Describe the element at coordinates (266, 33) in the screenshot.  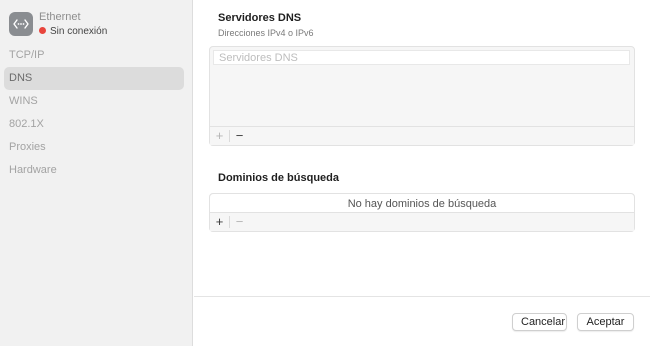
I see `dns-servers-subtitle: Direcciones IPv4 o IPv6` at that location.